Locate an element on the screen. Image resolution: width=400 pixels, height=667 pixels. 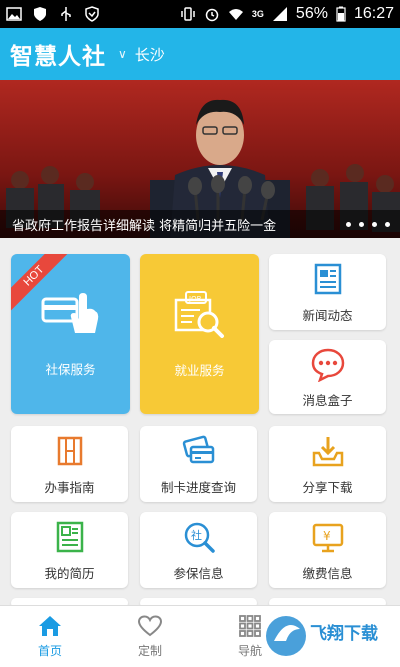
card-progress-tile: 制卡进度查询 is located at coordinates (198, 464).